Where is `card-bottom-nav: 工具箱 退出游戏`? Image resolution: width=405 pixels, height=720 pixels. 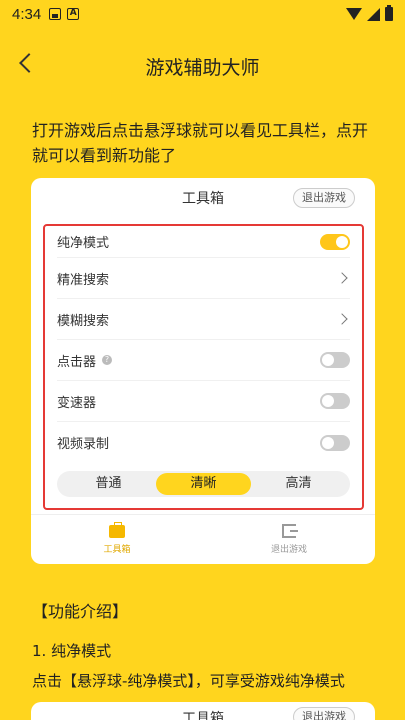 card-bottom-nav: 工具箱 退出游戏 is located at coordinates (203, 539).